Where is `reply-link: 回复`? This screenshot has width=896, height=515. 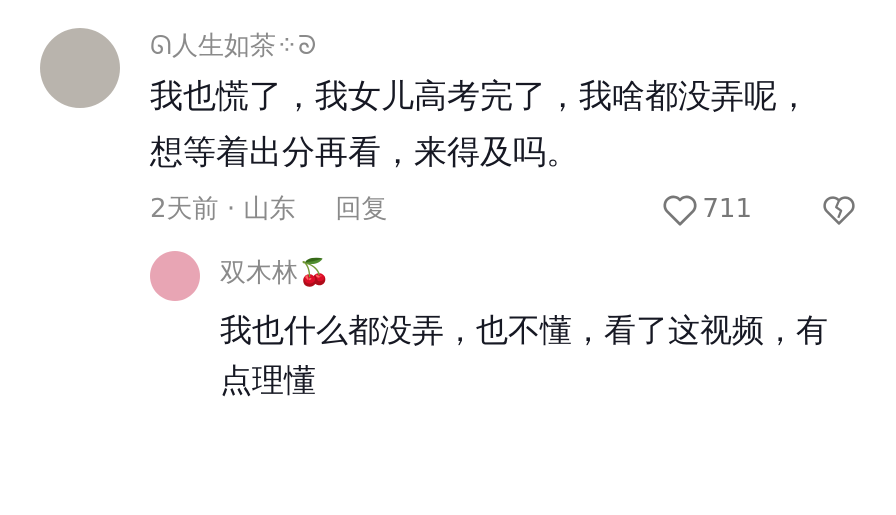 reply-link: 回复 is located at coordinates (361, 209).